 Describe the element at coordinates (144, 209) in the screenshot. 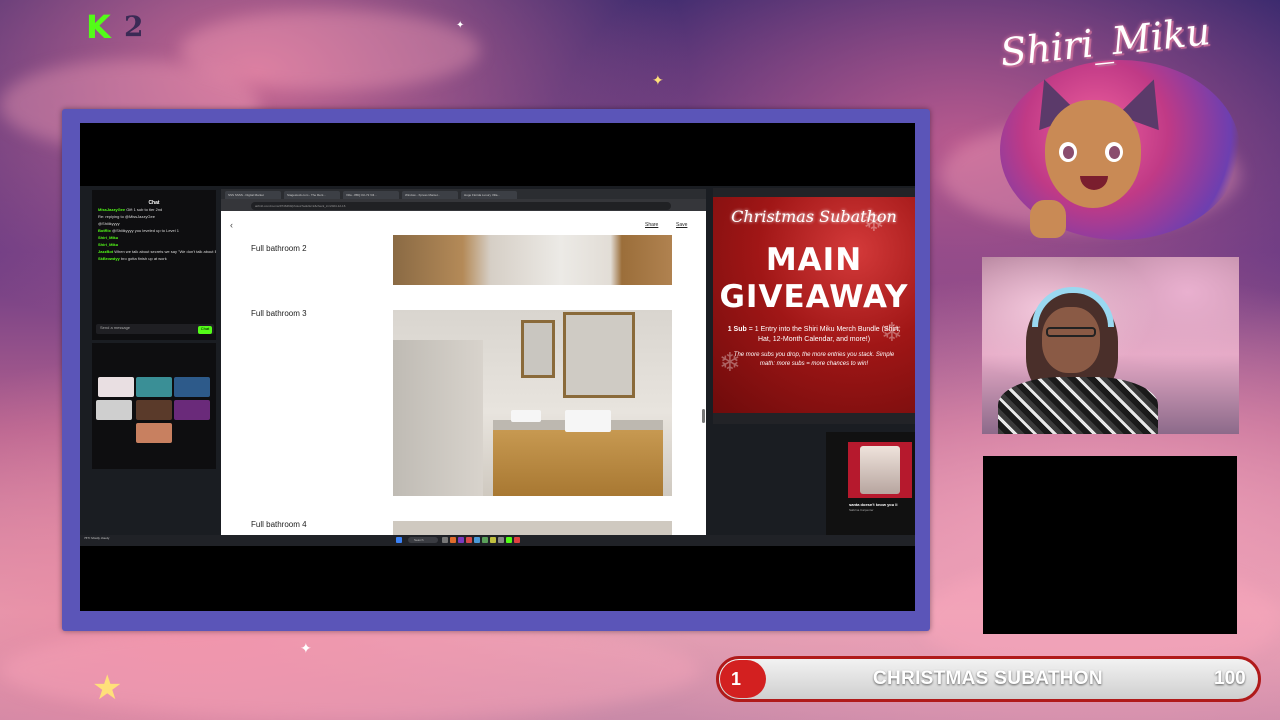

I see `chat-text: Gift 1 sub to tier 2nd` at that location.